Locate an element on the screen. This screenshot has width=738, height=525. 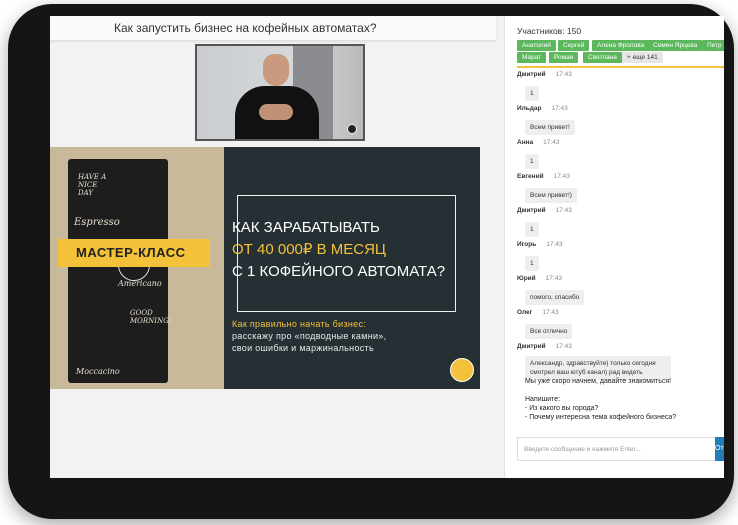
participant-tag: Светлана is located at coordinates (602, 57).